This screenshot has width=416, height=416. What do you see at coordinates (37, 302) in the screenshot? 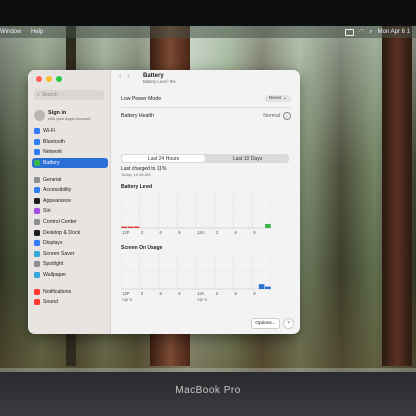
I see `speaker-icon` at bounding box center [37, 302].